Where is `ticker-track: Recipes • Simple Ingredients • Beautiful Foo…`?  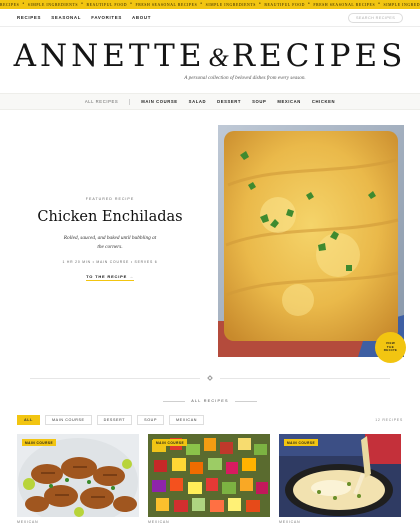 ticker-track: Recipes • Simple Ingredients • Beautiful Foo… is located at coordinates (210, 4).